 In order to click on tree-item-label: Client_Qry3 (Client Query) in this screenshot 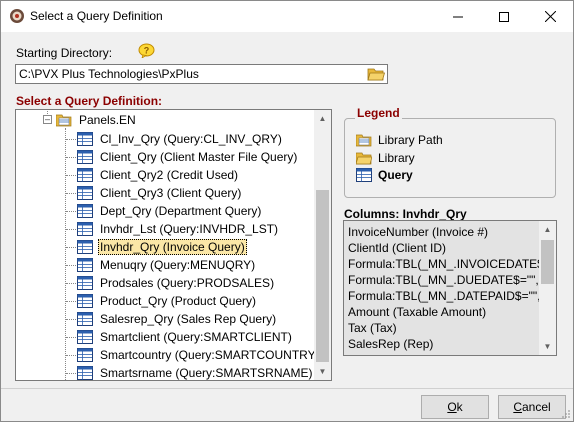, I will do `click(171, 193)`.